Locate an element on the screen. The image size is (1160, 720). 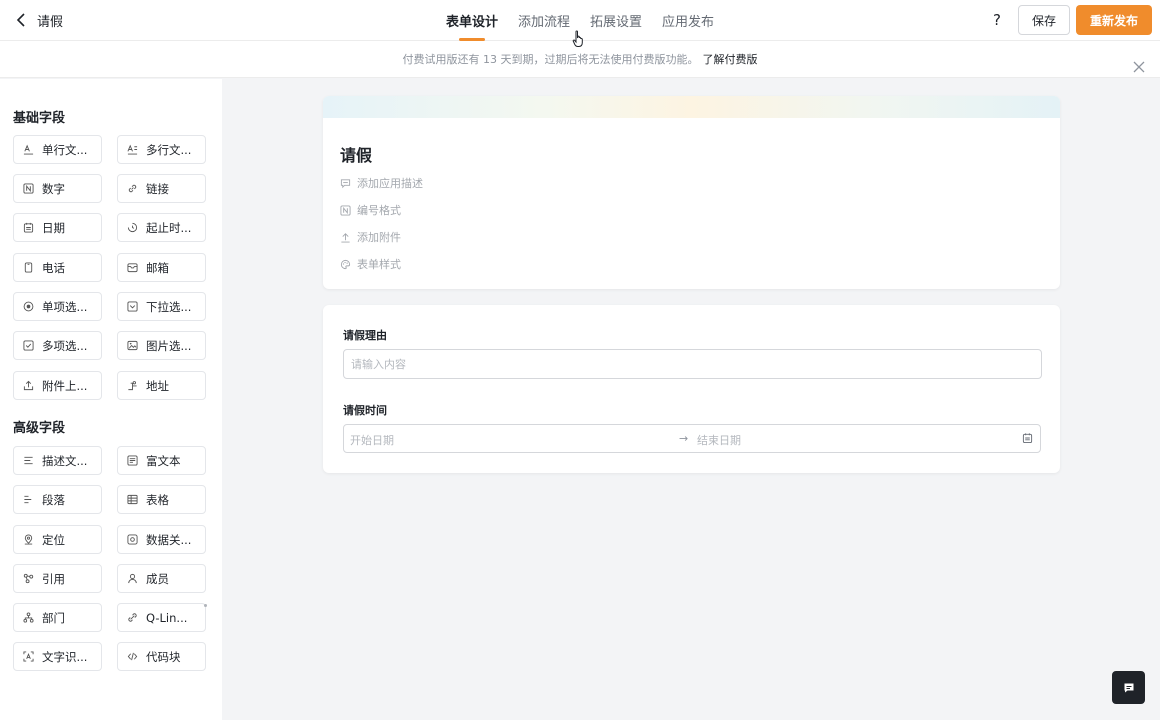
add-attachment: 添加附件 is located at coordinates (370, 237).